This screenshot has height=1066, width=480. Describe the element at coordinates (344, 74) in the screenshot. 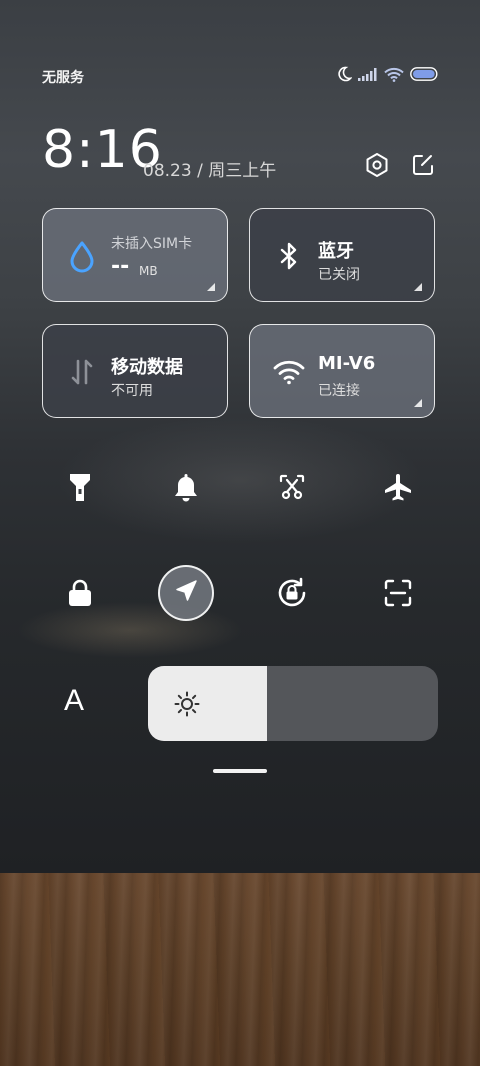

I see `moon-icon` at that location.